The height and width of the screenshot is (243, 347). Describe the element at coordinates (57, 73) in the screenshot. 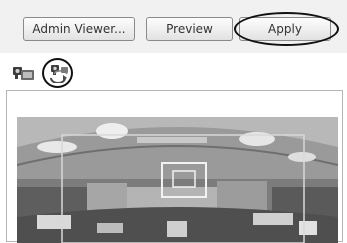

I see `camera-sync-highlight-circle` at that location.